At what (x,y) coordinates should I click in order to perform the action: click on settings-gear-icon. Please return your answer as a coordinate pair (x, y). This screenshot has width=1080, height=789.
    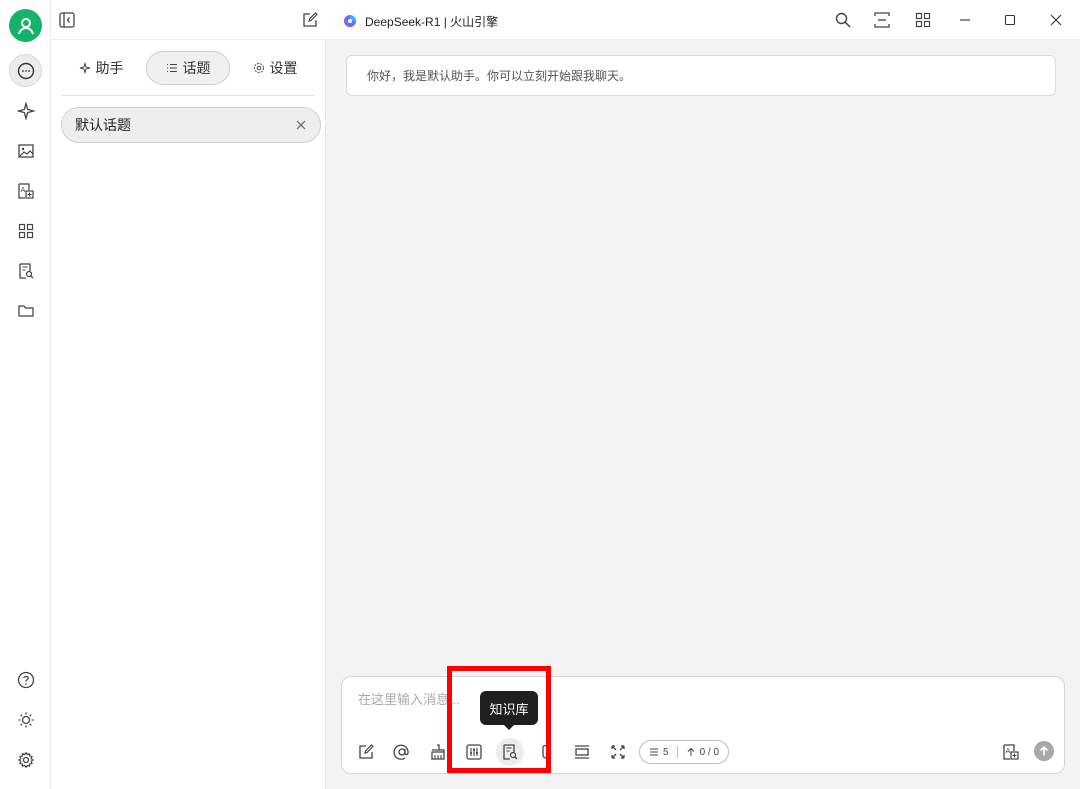
    Looking at the image, I should click on (25, 759).